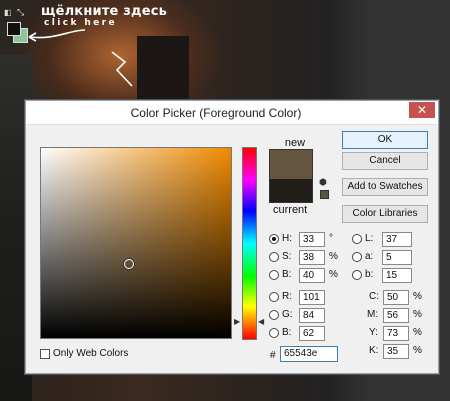  I want to click on web-safe-color-swatch, so click(324, 194).